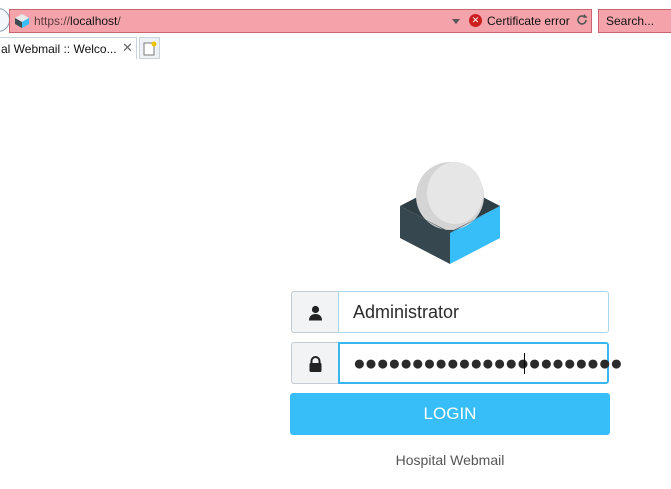 This screenshot has width=671, height=489. I want to click on username-input: Administrator, so click(473, 312).